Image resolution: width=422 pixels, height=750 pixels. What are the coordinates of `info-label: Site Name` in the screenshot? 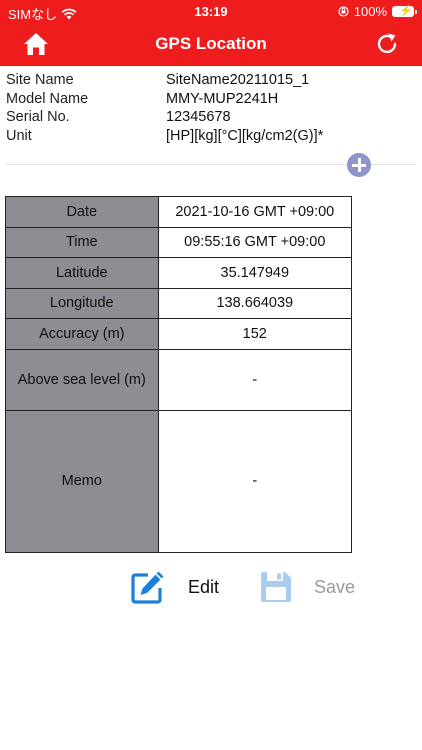 It's located at (40, 80).